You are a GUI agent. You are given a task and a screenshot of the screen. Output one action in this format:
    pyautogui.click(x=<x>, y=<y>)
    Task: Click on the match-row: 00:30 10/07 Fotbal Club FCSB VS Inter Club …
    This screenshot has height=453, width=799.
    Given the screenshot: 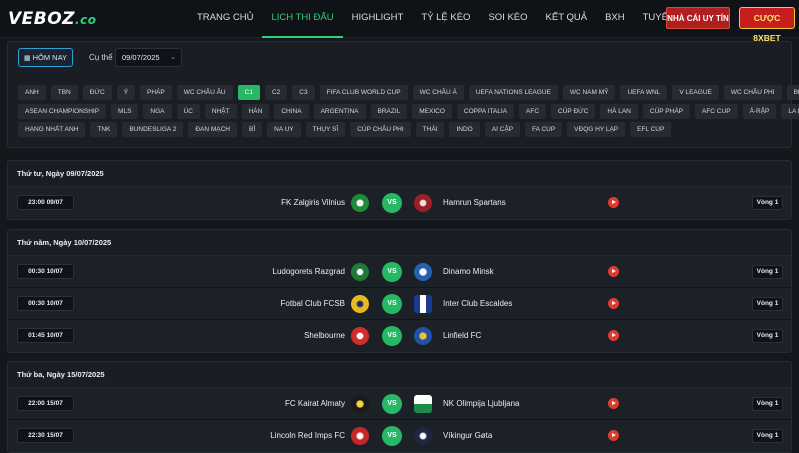 What is the action you would take?
    pyautogui.click(x=399, y=304)
    